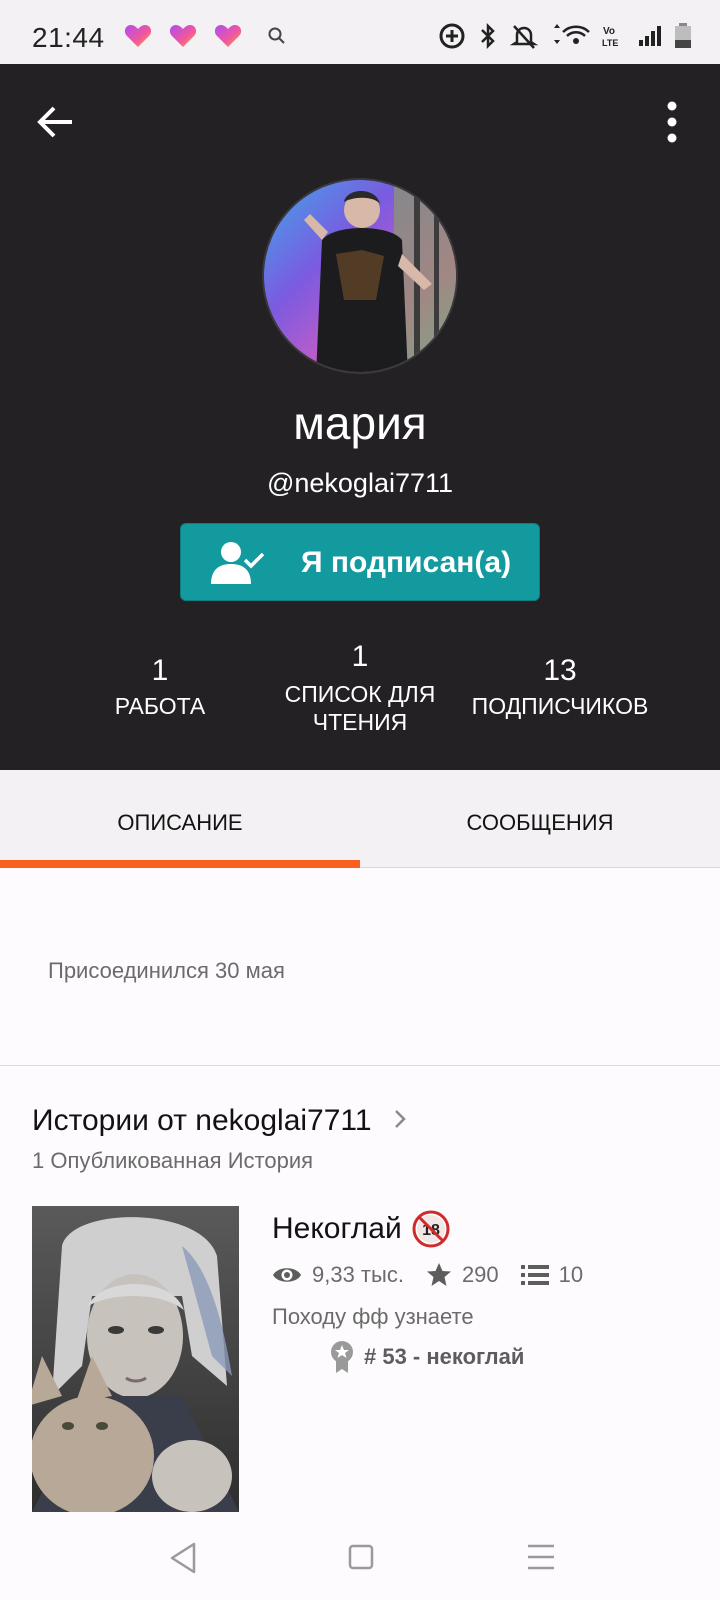  What do you see at coordinates (609, 31) in the screenshot?
I see `svg-text: Vo` at bounding box center [609, 31].